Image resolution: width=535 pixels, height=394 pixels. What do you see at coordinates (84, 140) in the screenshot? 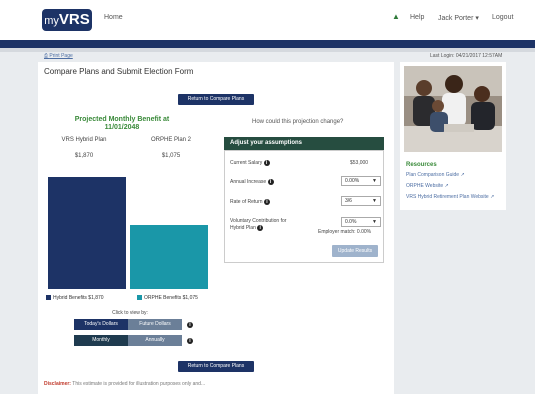
I see `vrs-plan-label: VRS Hybrid Plan` at bounding box center [84, 140].